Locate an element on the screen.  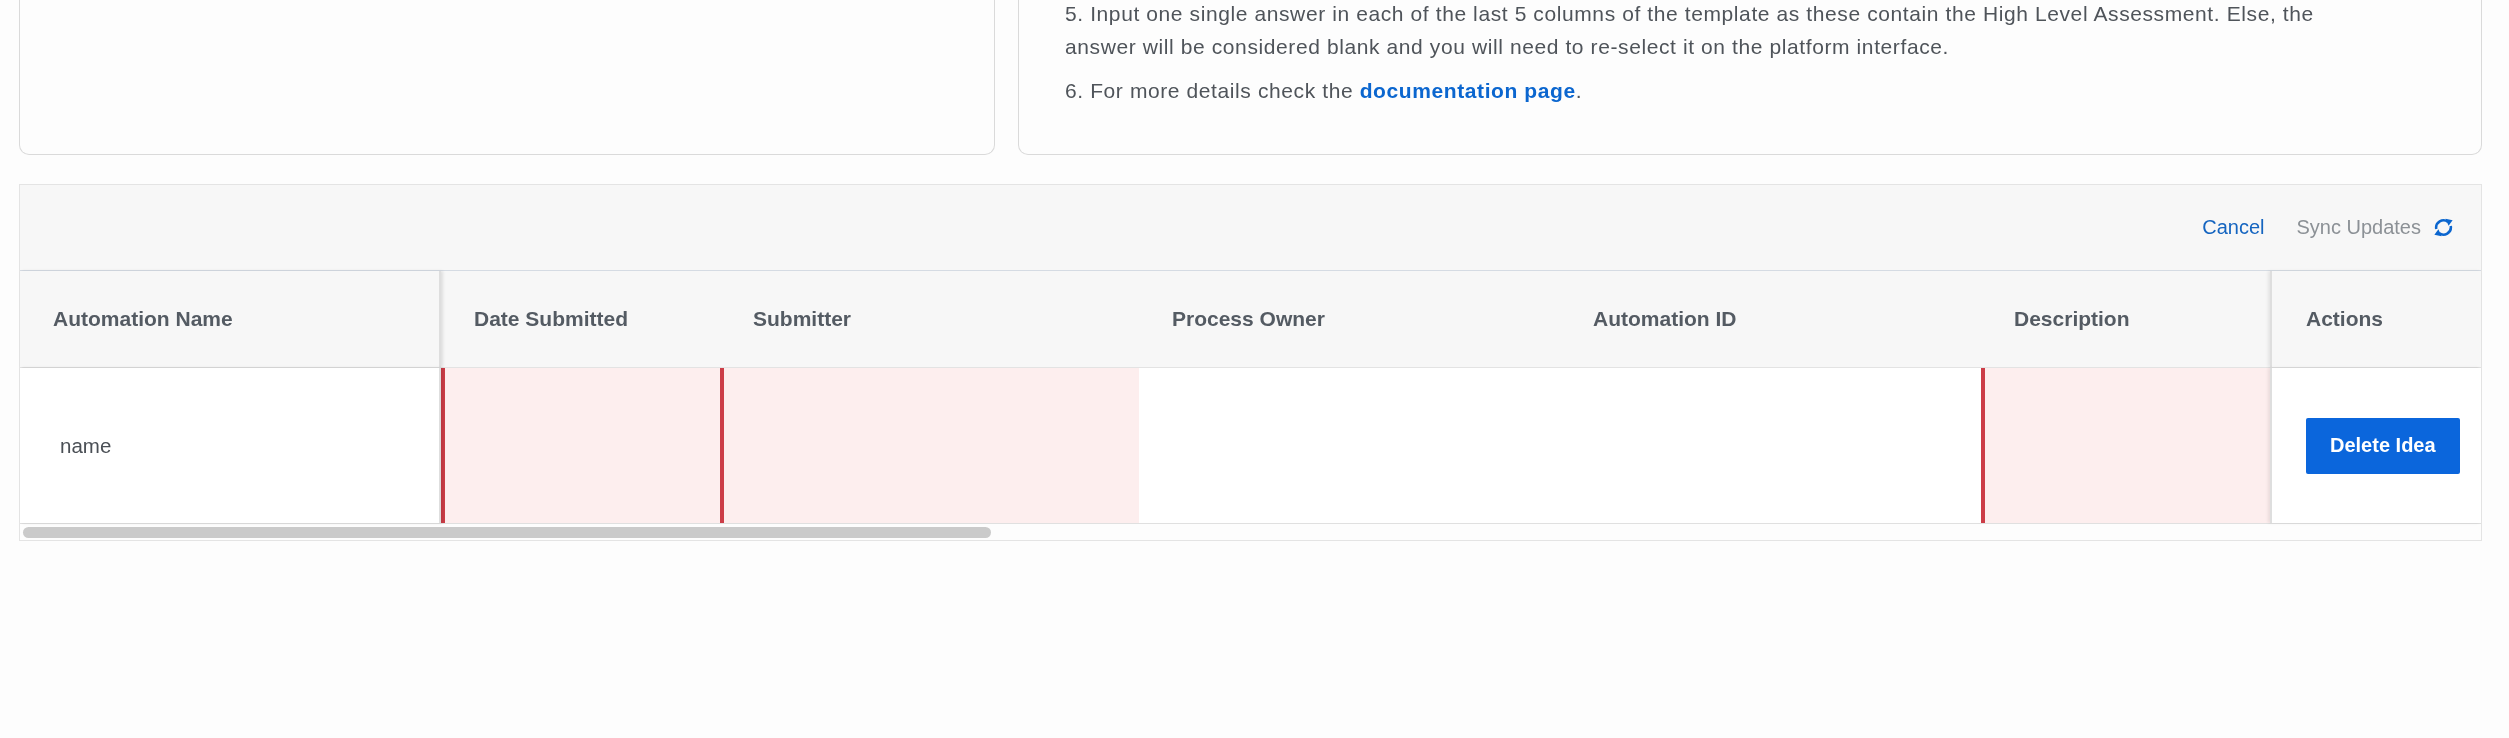
documentation-link: documentation page is located at coordinates (1467, 90).